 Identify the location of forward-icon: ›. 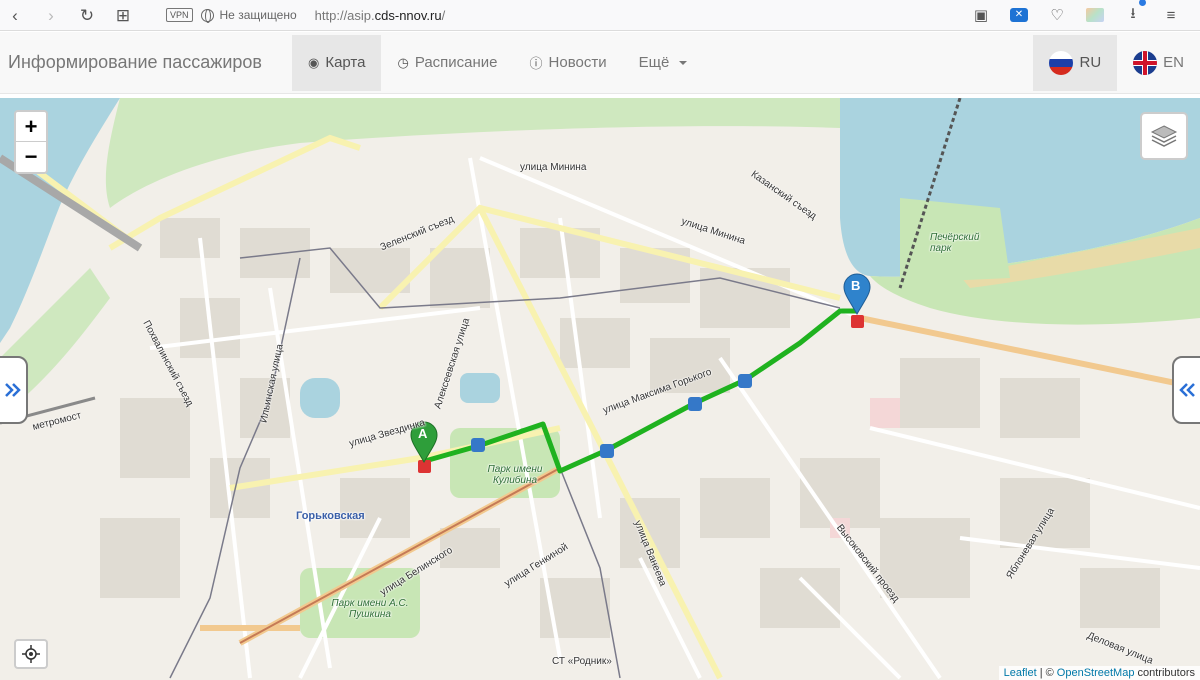
(51, 15).